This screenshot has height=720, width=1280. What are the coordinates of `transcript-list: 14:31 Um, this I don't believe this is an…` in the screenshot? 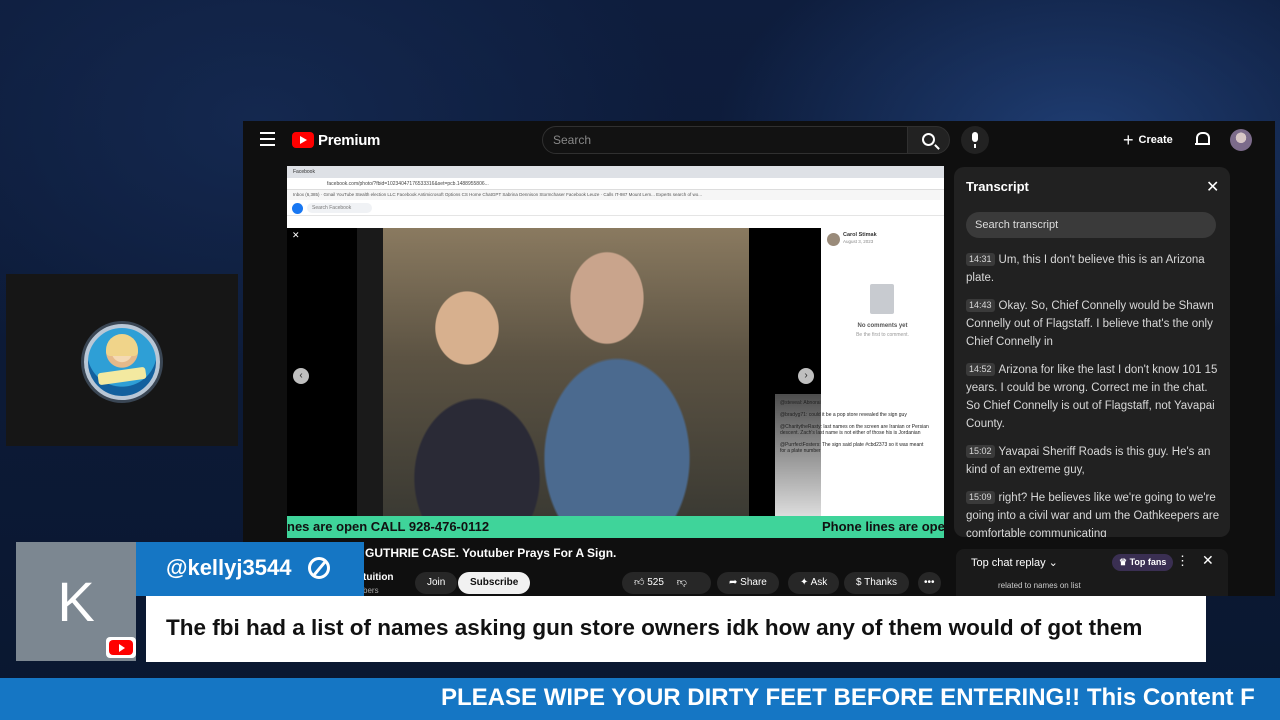 It's located at (1094, 394).